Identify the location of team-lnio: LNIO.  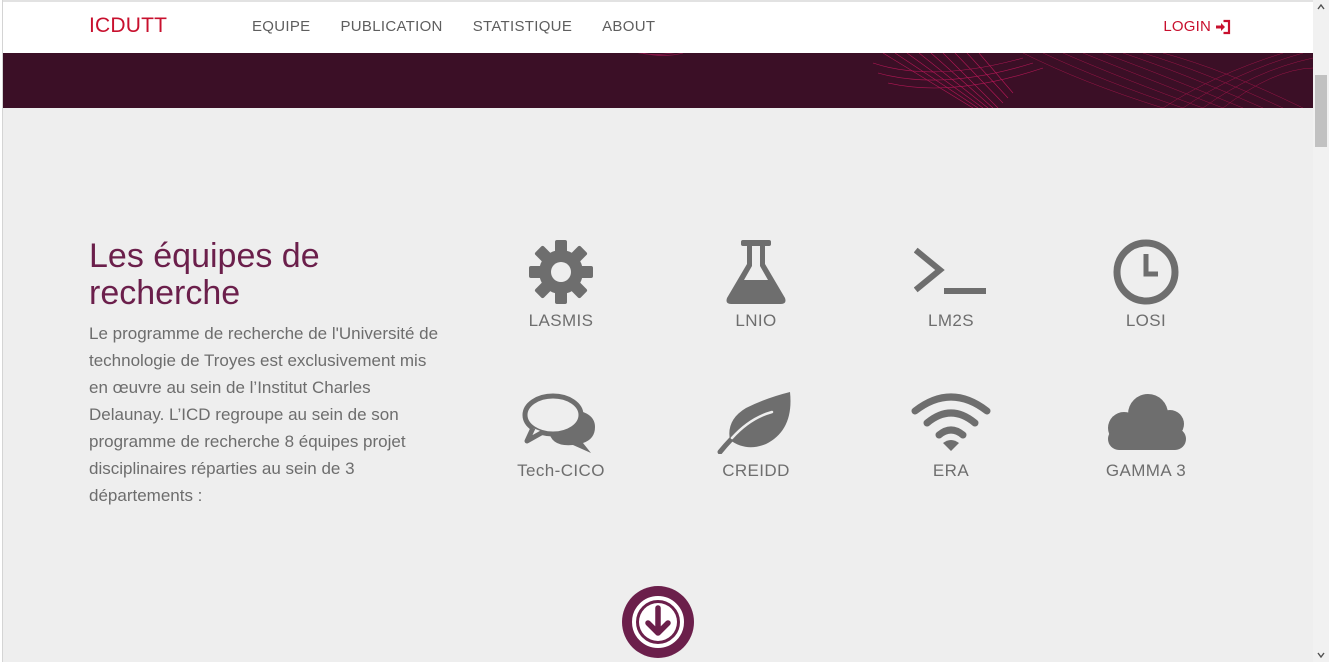
(756, 284).